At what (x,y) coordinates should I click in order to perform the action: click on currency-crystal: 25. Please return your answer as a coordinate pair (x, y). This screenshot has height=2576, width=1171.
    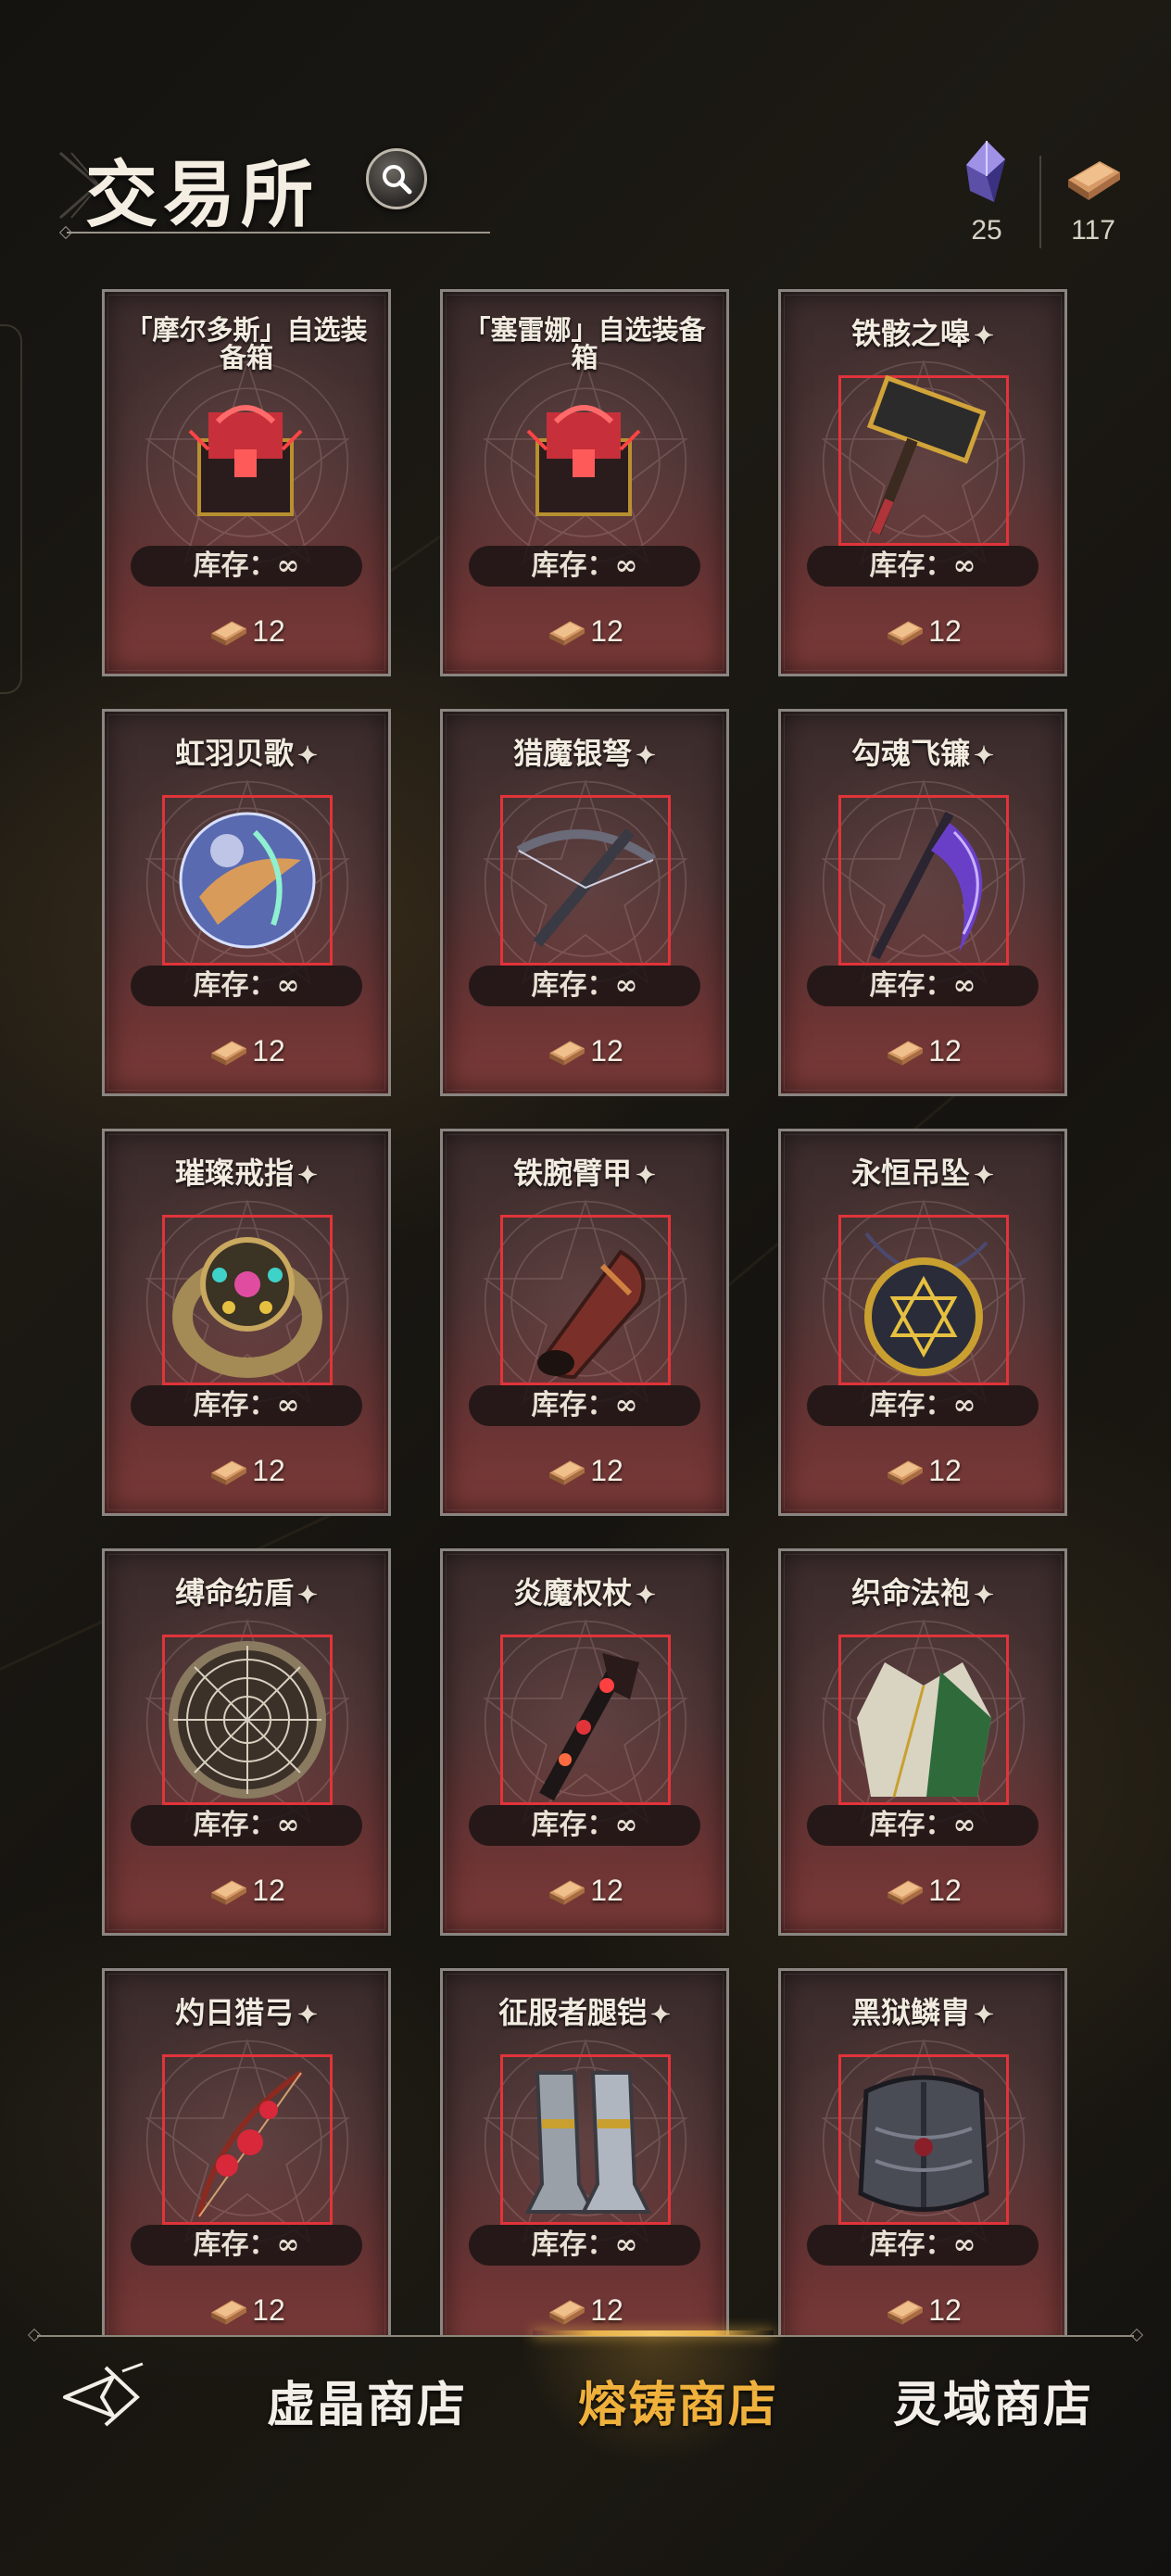
    Looking at the image, I should click on (987, 192).